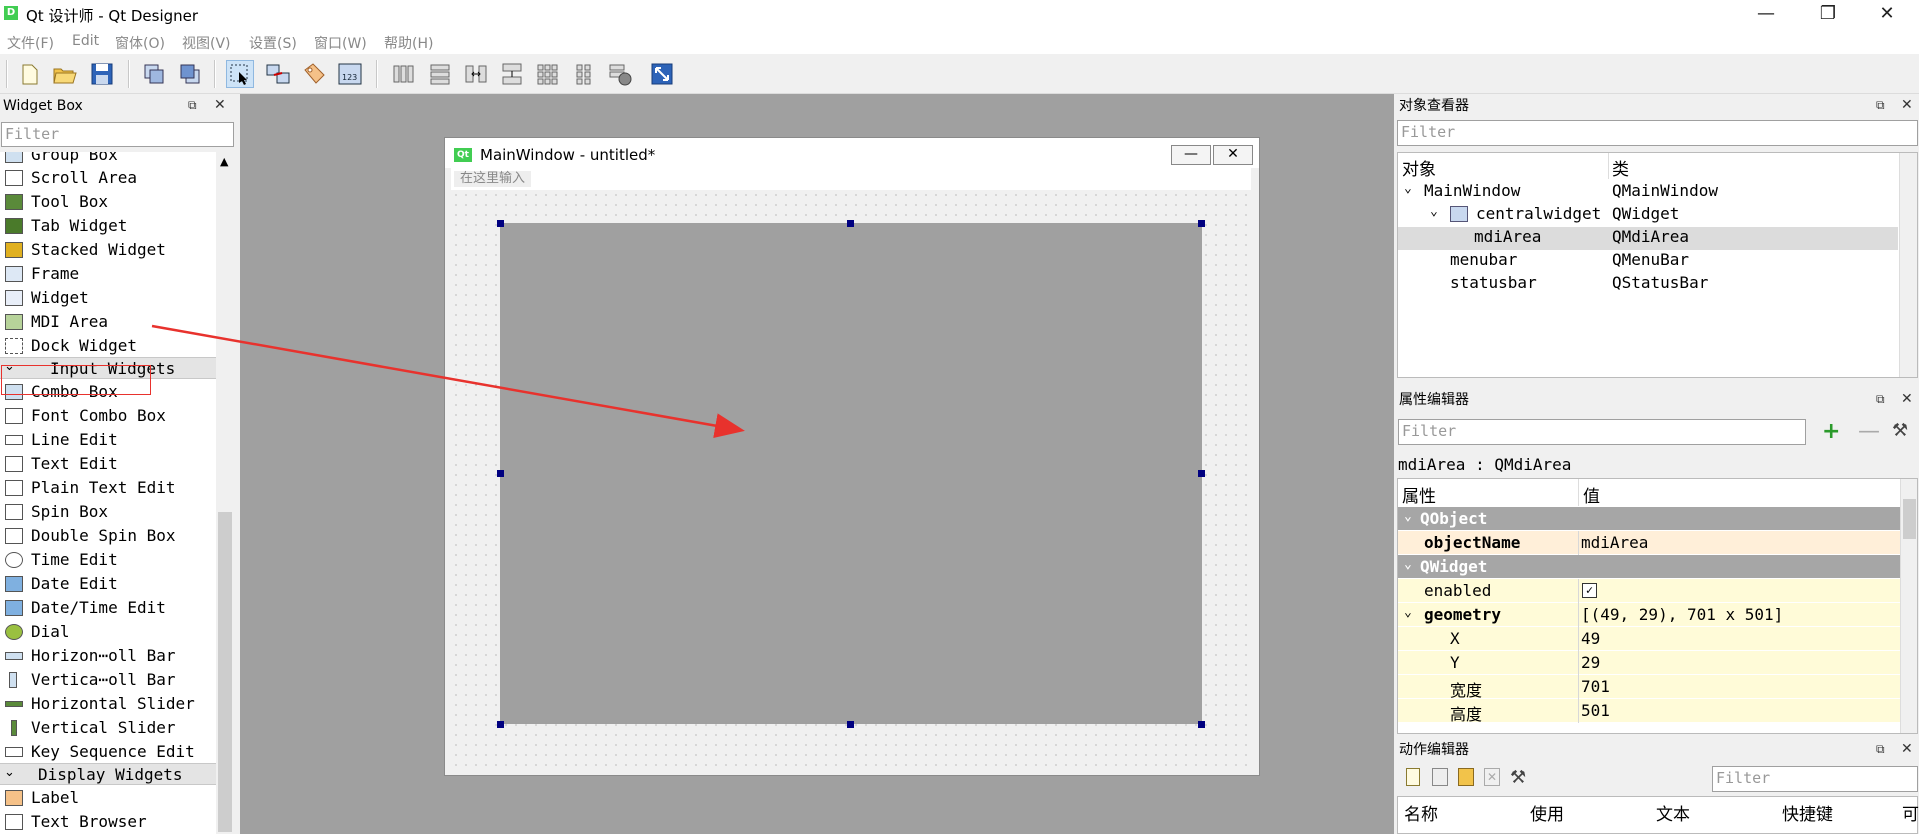 This screenshot has height=834, width=1919. I want to click on menu-view: 视图(V), so click(206, 43).